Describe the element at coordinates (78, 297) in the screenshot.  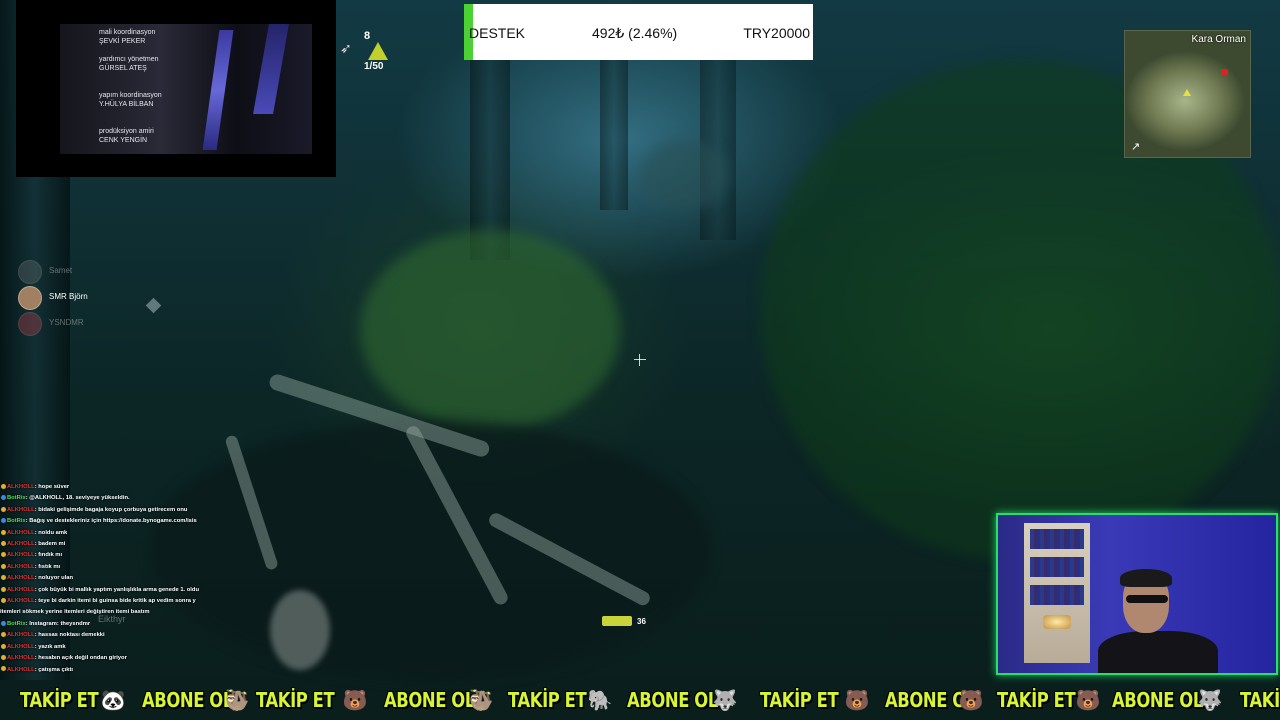
I see `party-member: SMR Björn` at that location.